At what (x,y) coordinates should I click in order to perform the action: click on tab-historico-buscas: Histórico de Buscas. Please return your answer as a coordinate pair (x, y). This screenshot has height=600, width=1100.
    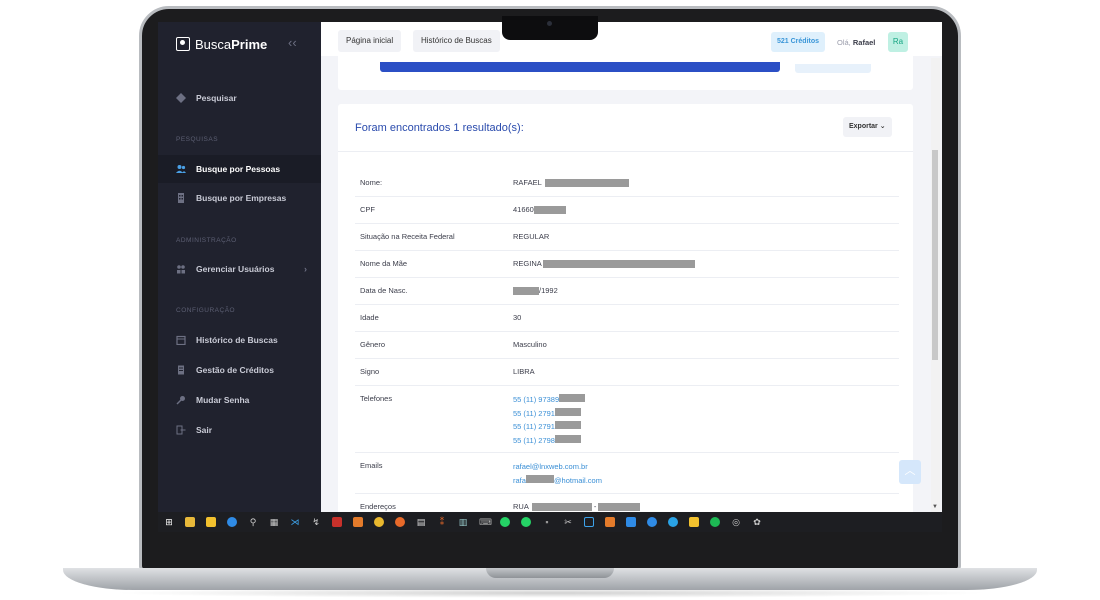
    Looking at the image, I should click on (456, 41).